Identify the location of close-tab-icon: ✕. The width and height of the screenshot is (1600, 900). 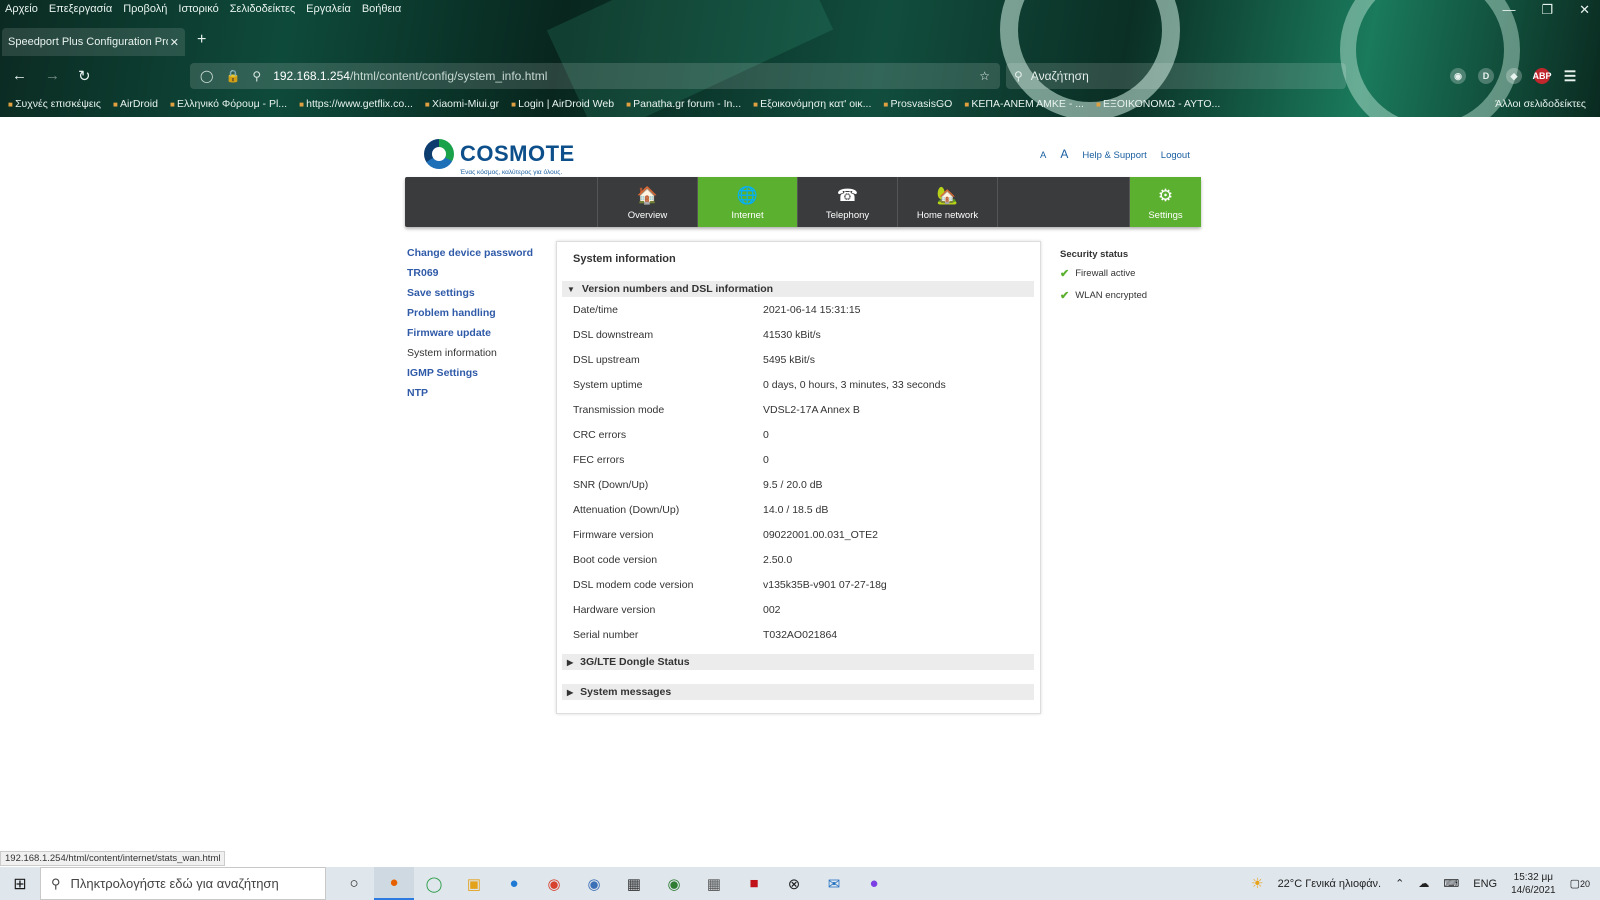
(174, 42).